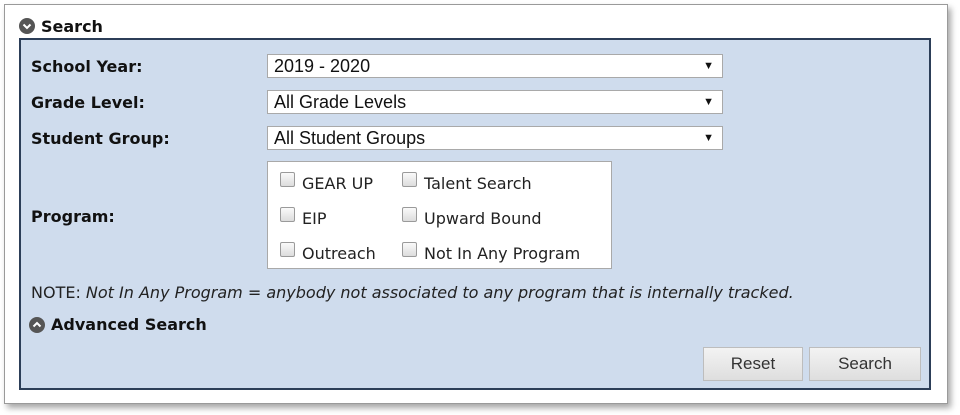 The width and height of the screenshot is (960, 415). I want to click on search-section-header: Search, so click(61, 26).